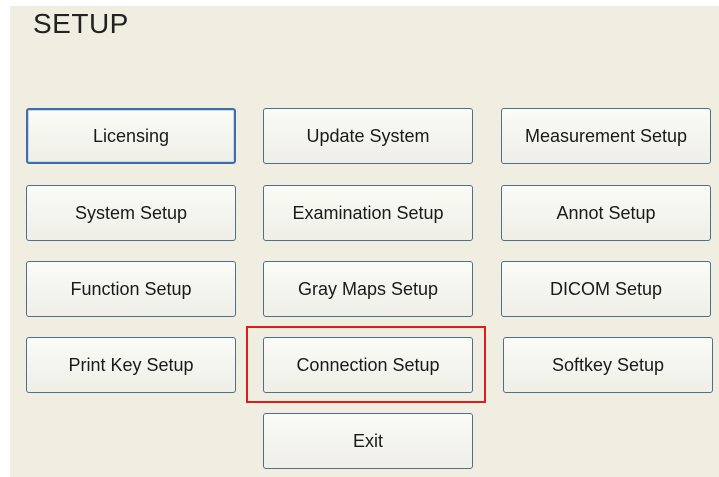 The image size is (719, 477). What do you see at coordinates (368, 136) in the screenshot?
I see `update-system-button: Update System` at bounding box center [368, 136].